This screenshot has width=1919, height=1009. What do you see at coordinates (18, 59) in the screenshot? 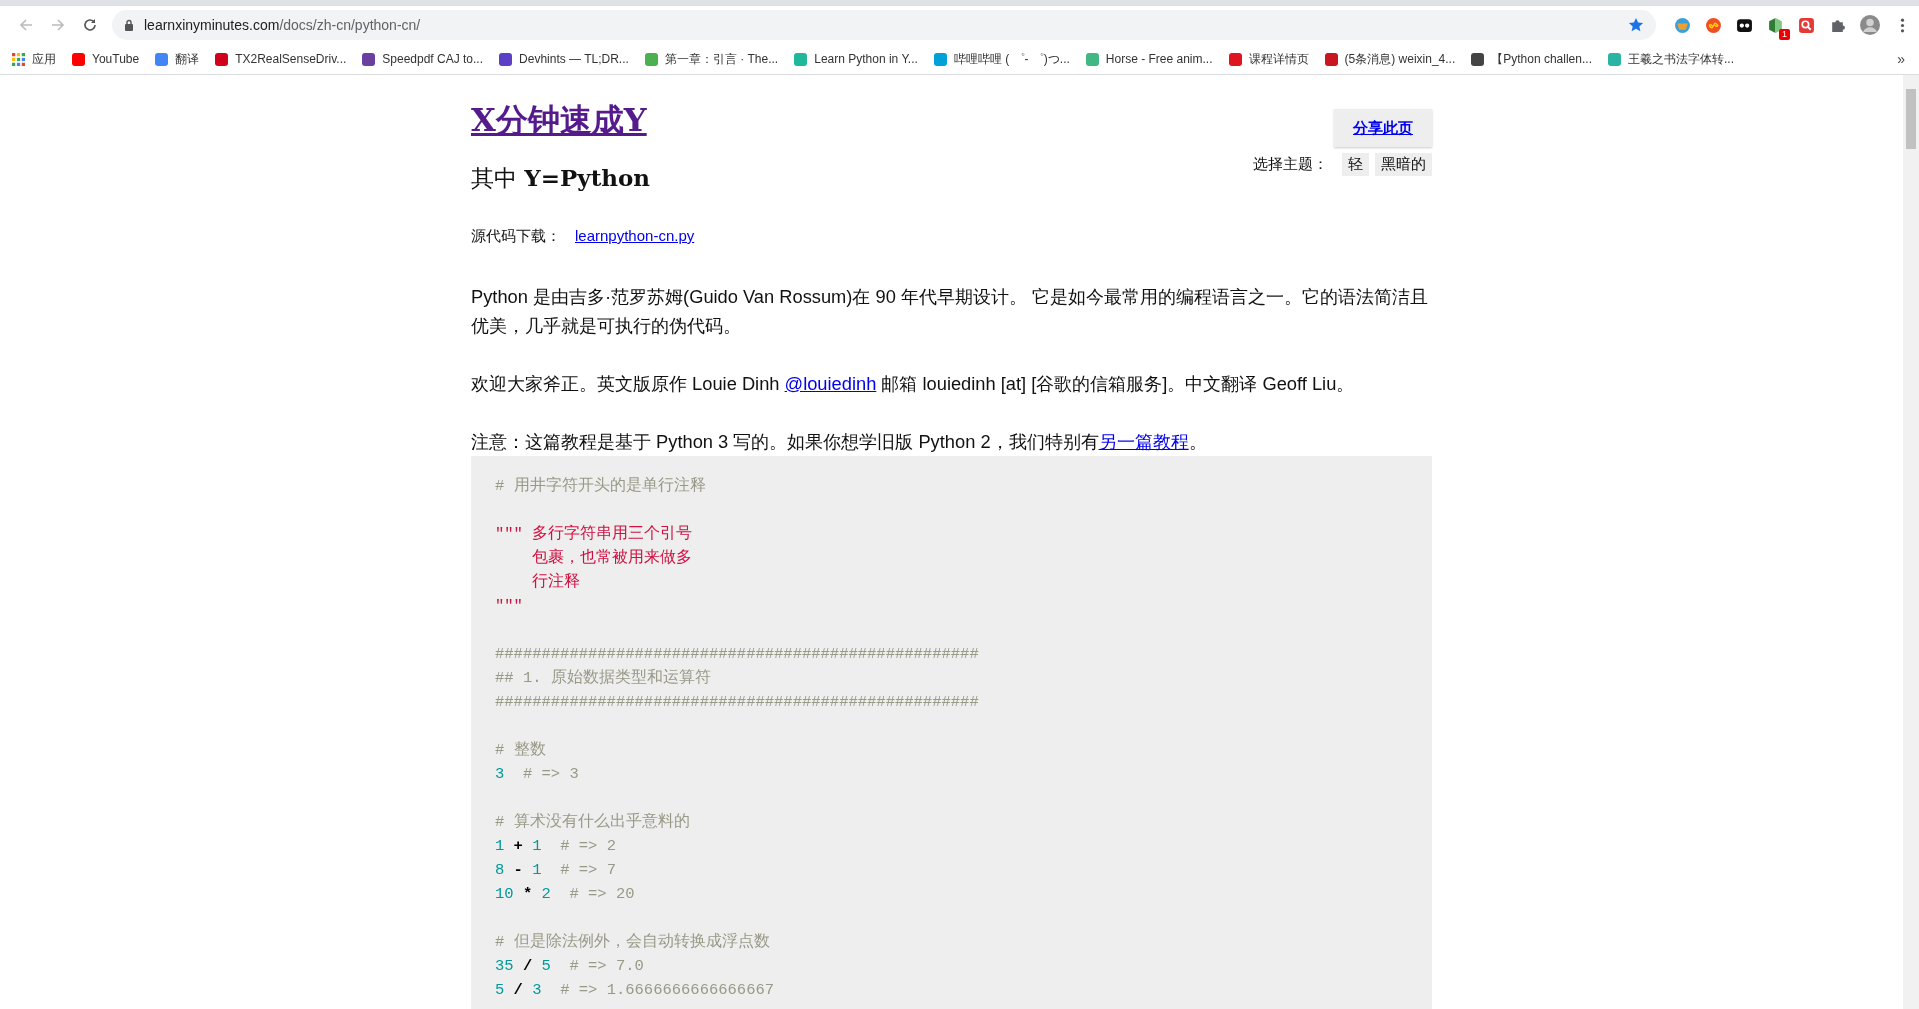
I see `apps-grid-icon` at bounding box center [18, 59].